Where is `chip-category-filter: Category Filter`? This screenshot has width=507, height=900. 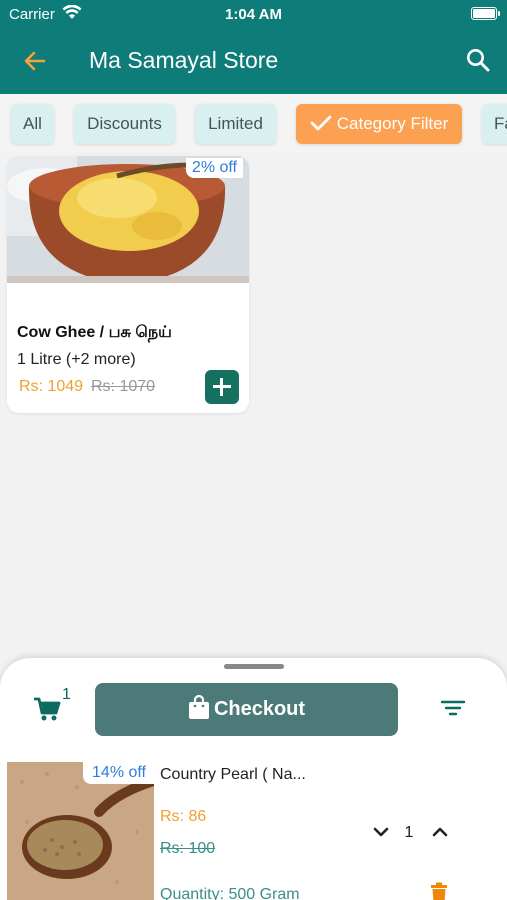
chip-category-filter: Category Filter is located at coordinates (379, 124).